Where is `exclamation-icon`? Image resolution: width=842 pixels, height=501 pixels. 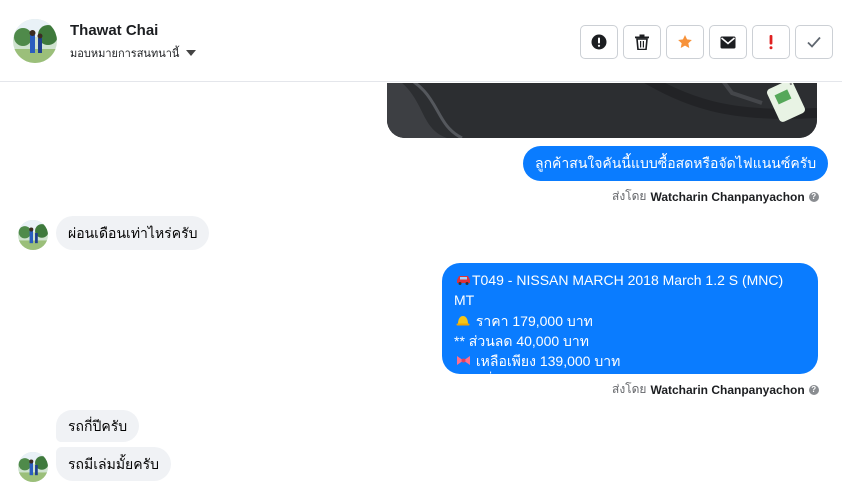 exclamation-icon is located at coordinates (771, 42).